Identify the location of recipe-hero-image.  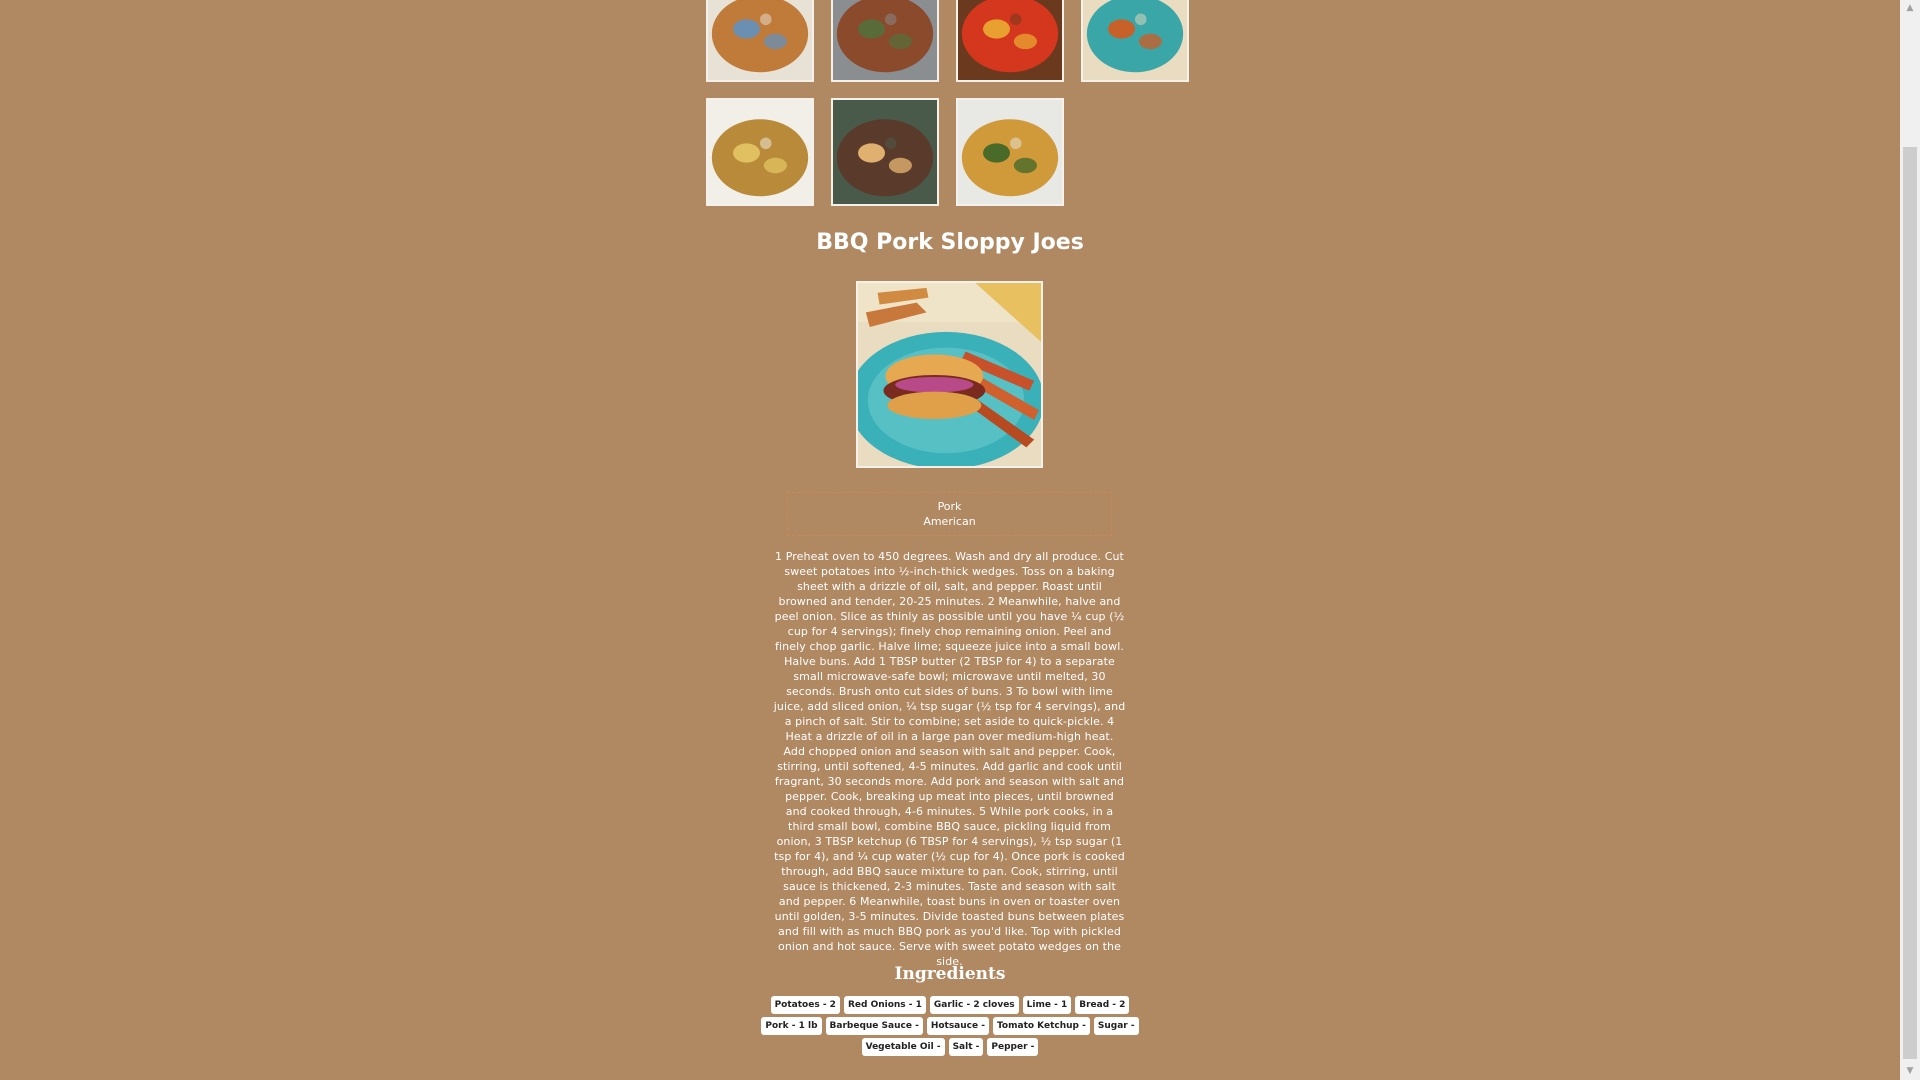
(949, 374).